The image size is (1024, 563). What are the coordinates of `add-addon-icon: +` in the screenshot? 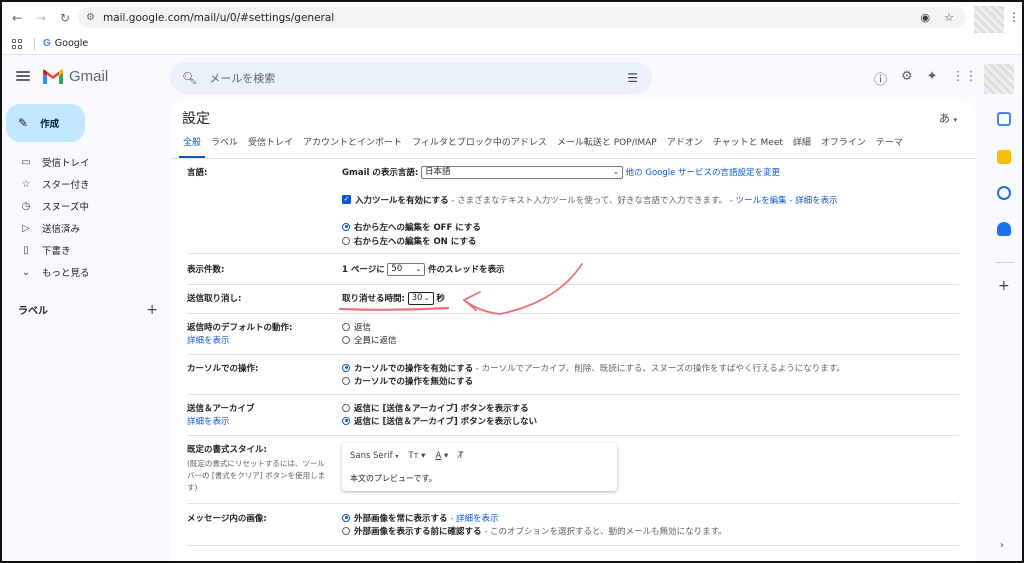 It's located at (1004, 286).